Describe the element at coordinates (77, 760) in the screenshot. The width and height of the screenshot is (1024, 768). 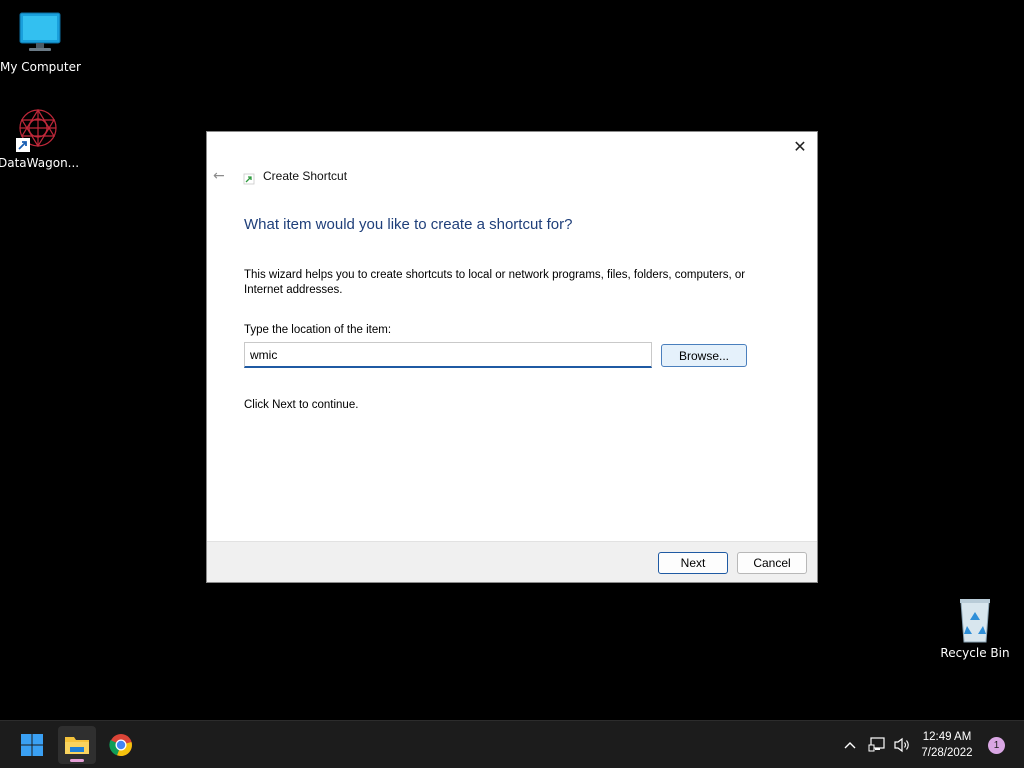
I see `active-app-indicator` at that location.